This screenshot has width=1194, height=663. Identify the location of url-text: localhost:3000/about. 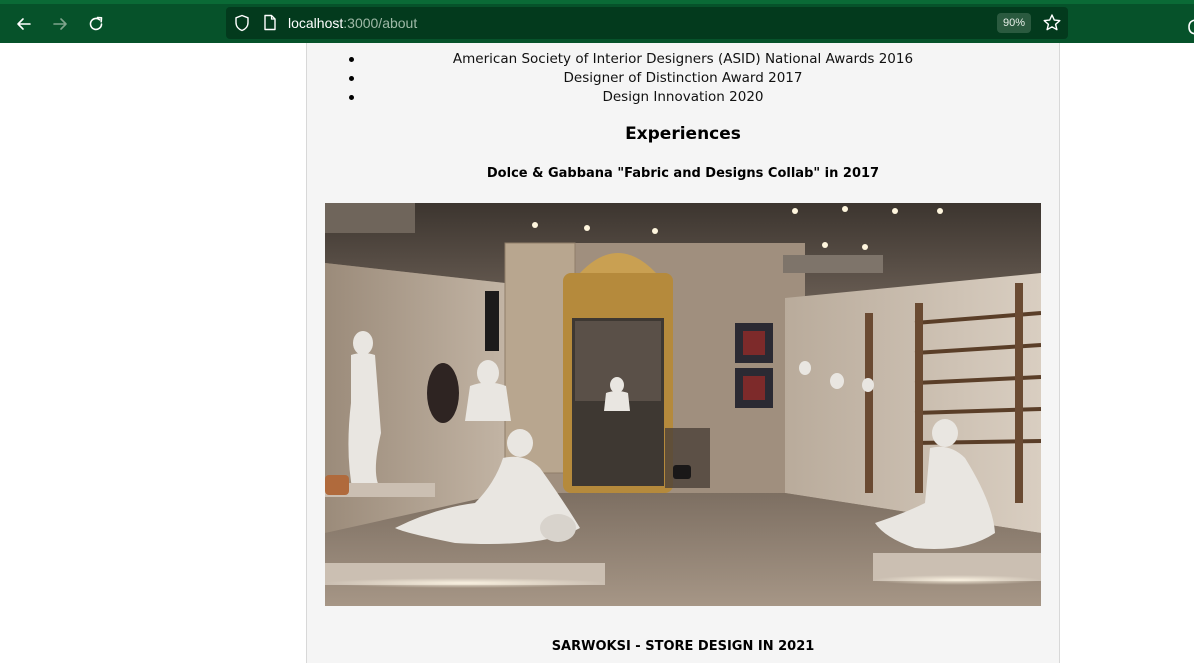
(352, 23).